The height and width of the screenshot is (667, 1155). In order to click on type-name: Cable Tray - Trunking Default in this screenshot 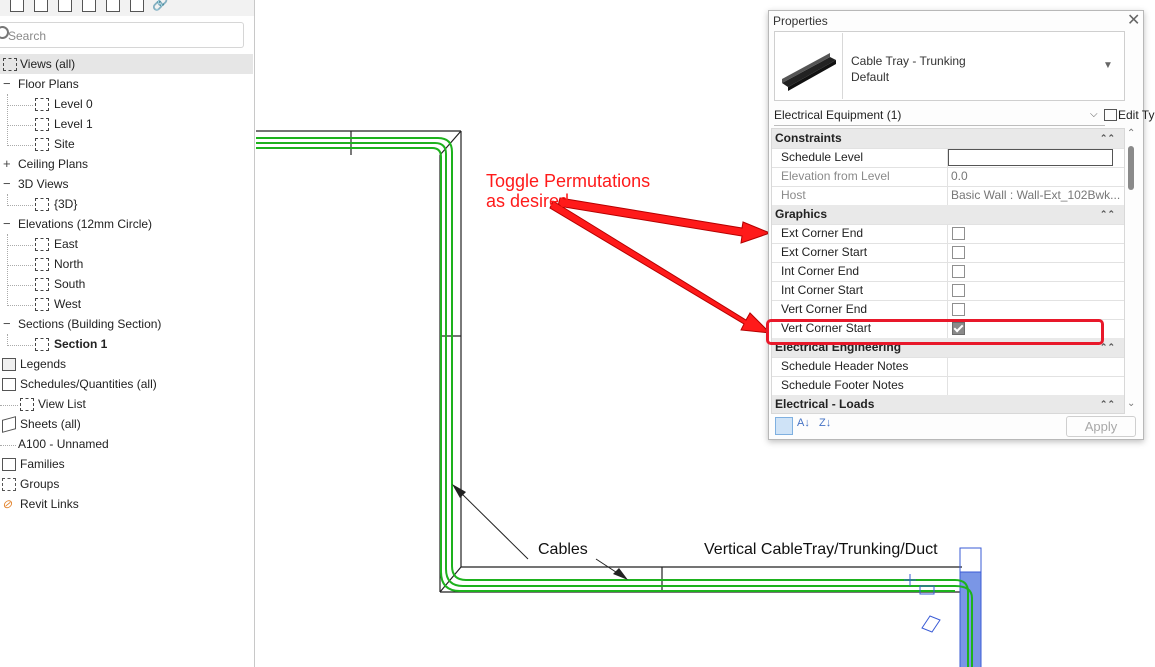, I will do `click(908, 69)`.